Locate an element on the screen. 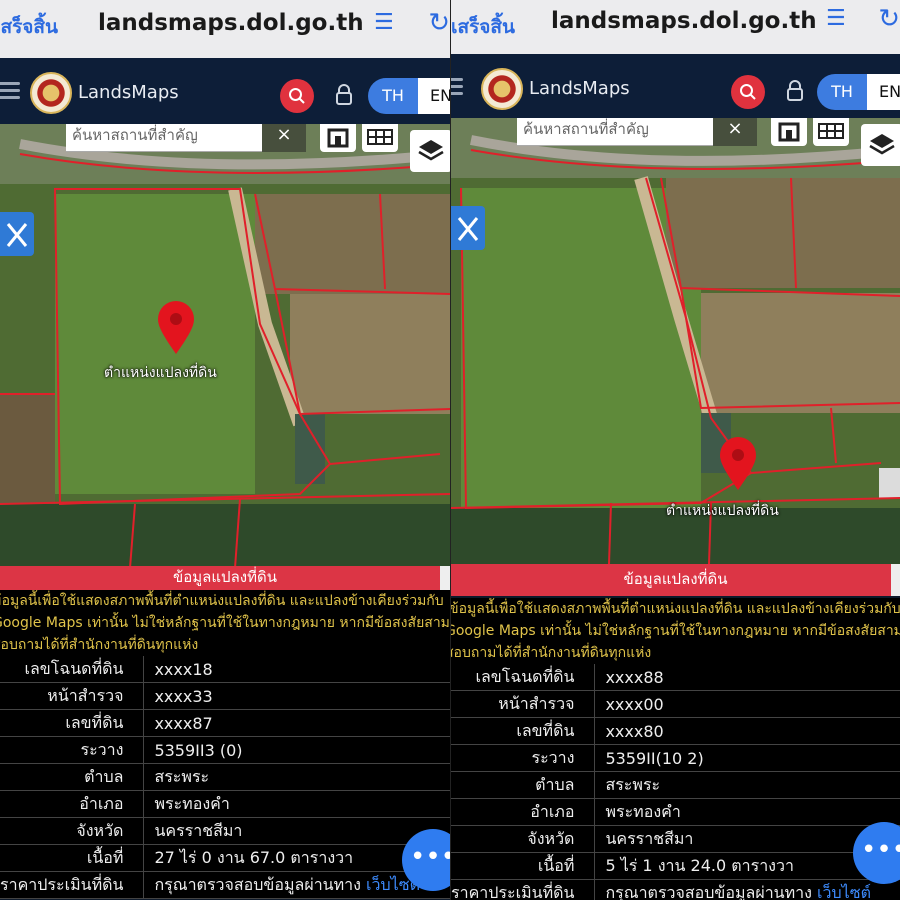  row-value: สระพระ is located at coordinates (296, 777).